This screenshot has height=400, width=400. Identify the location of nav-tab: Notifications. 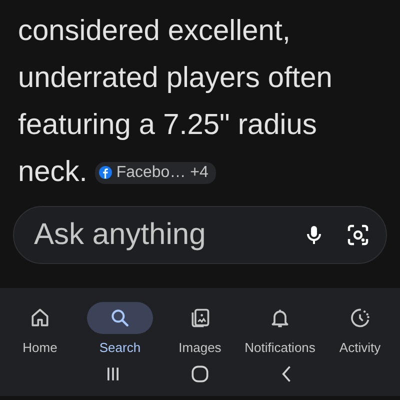
(280, 328).